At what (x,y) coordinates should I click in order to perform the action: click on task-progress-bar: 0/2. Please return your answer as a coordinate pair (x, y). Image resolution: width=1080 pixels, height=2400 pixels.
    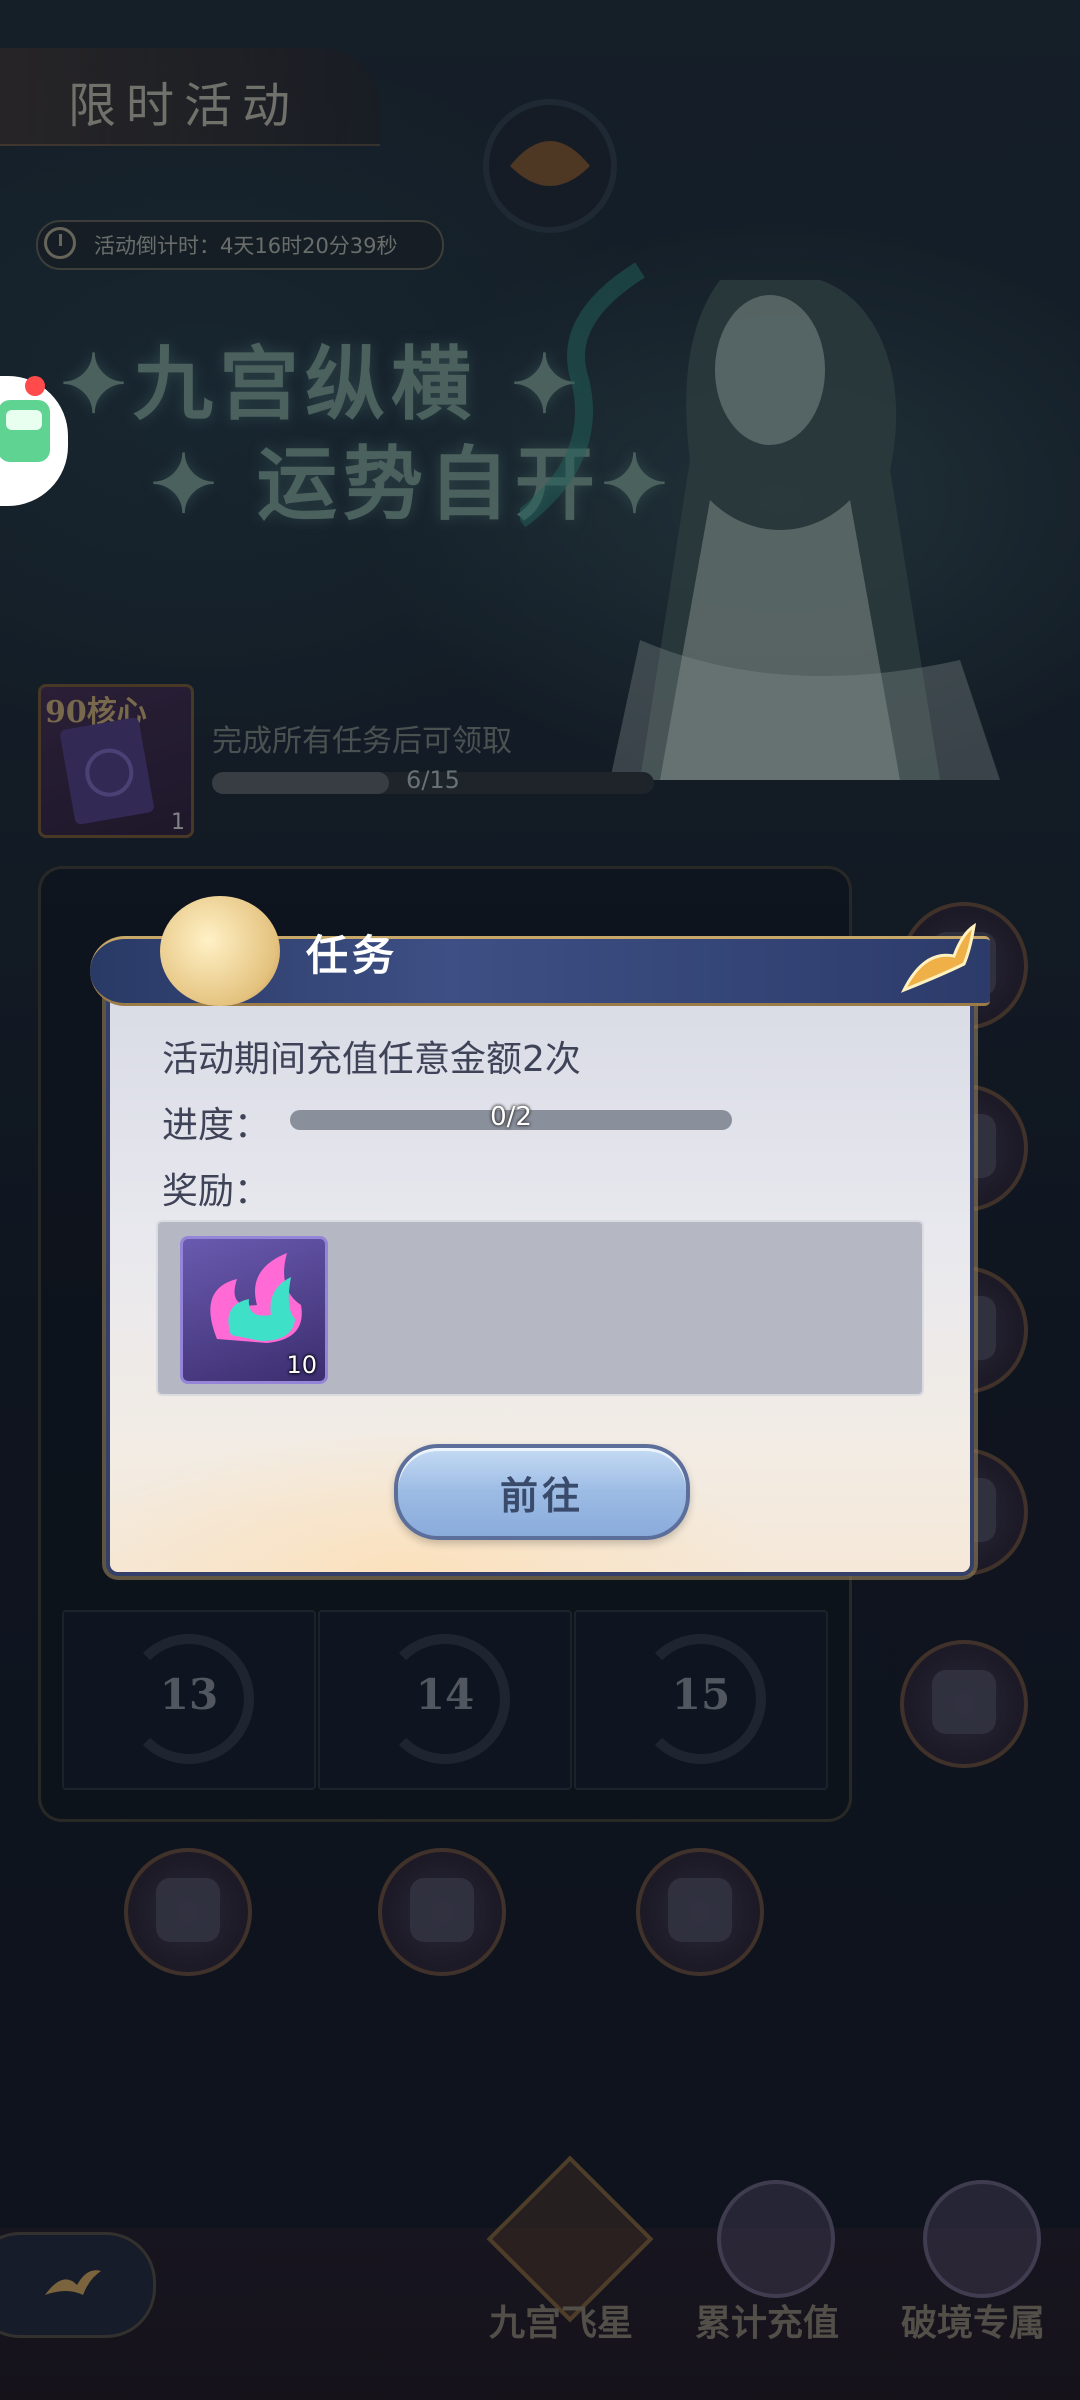
    Looking at the image, I should click on (511, 1117).